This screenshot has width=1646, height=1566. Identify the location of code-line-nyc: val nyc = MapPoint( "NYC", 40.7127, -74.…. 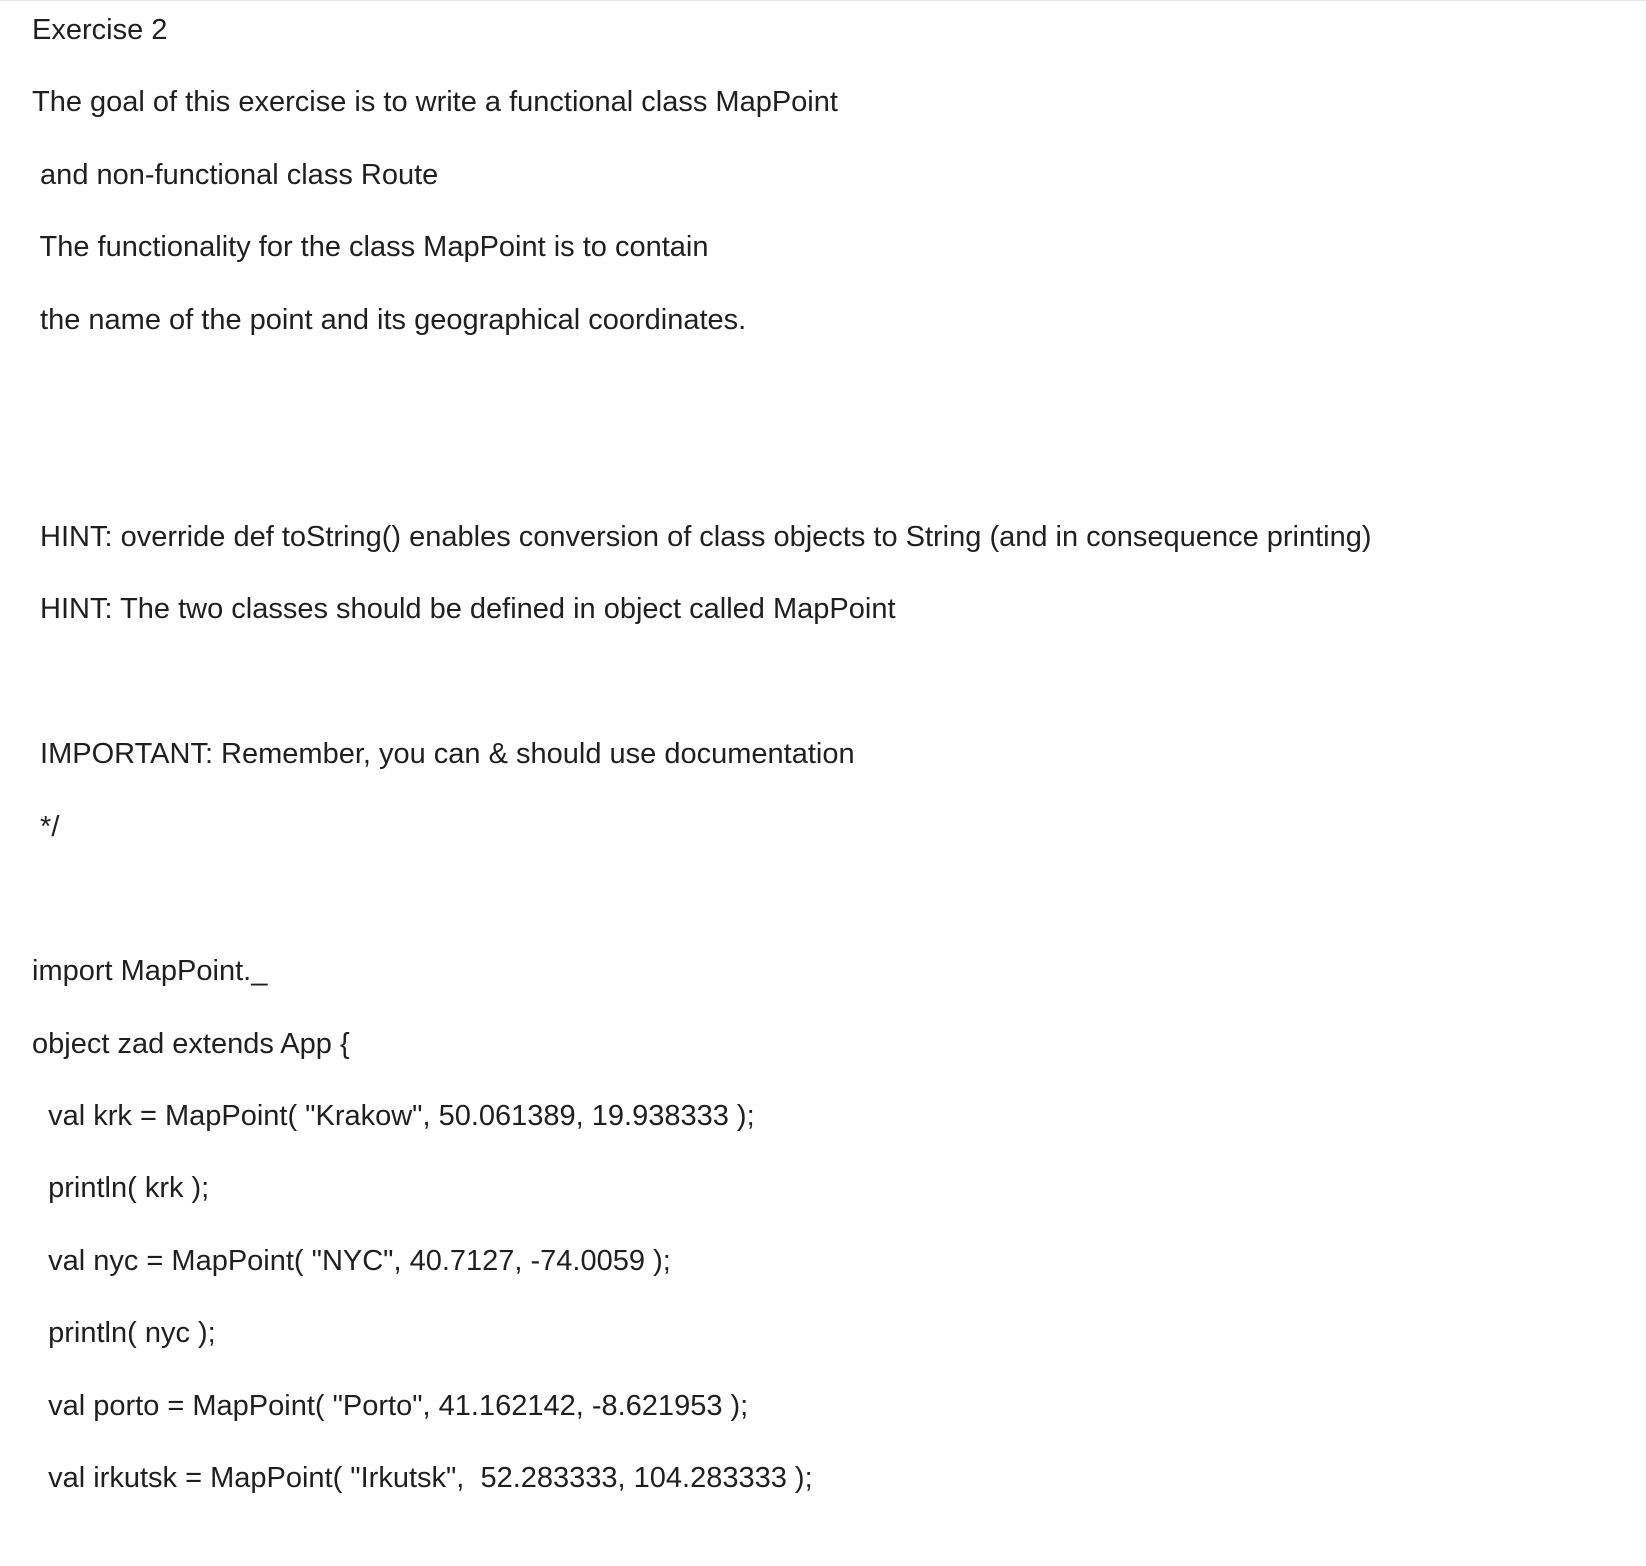
(351, 1261).